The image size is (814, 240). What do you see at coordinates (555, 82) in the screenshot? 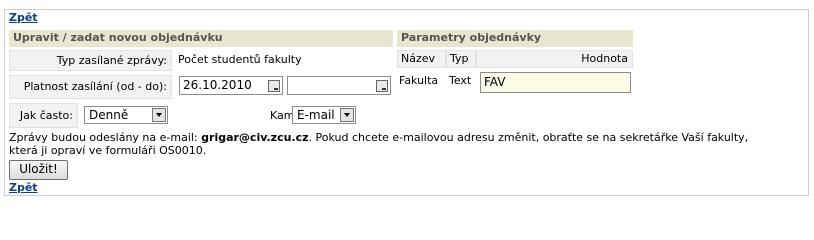
I see `param-value-input: FAV` at bounding box center [555, 82].